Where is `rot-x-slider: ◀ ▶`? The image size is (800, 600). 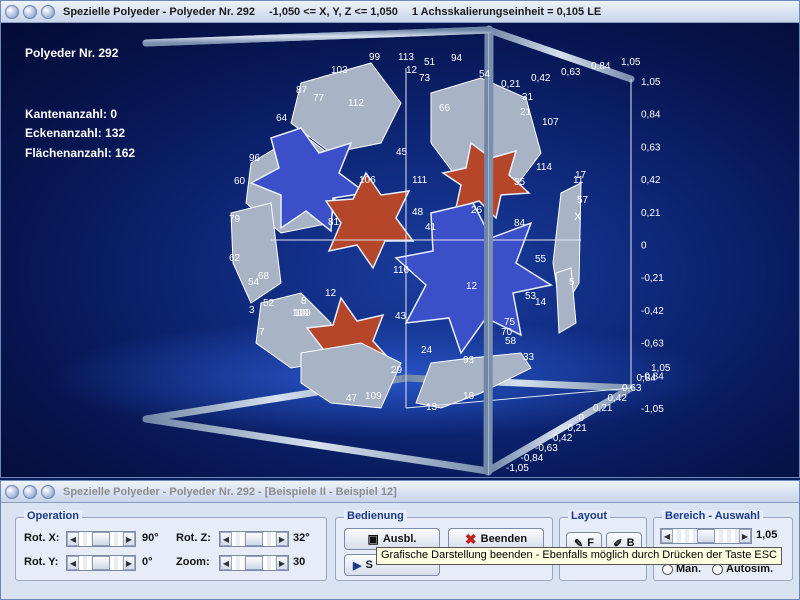 rot-x-slider: ◀ ▶ is located at coordinates (101, 539).